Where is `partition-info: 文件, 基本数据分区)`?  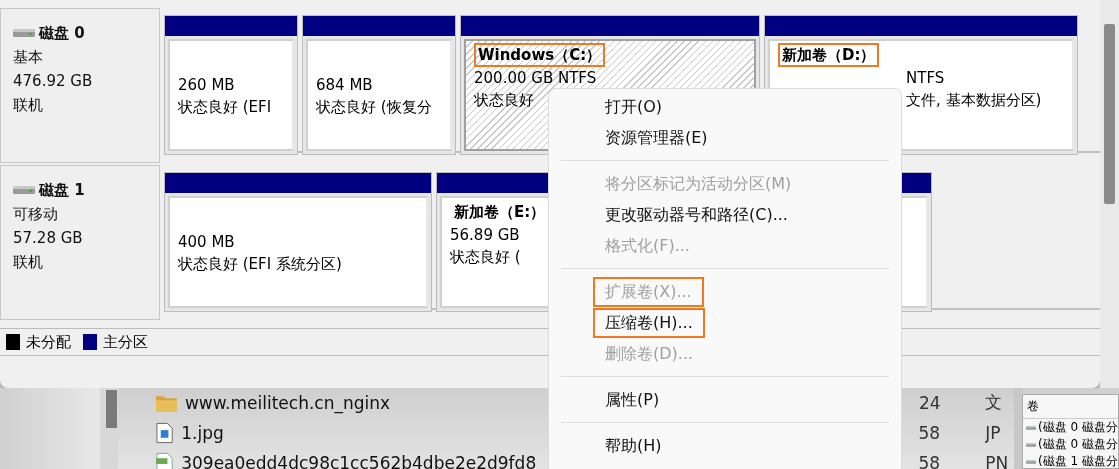 partition-info: 文件, 基本数据分区) is located at coordinates (974, 100).